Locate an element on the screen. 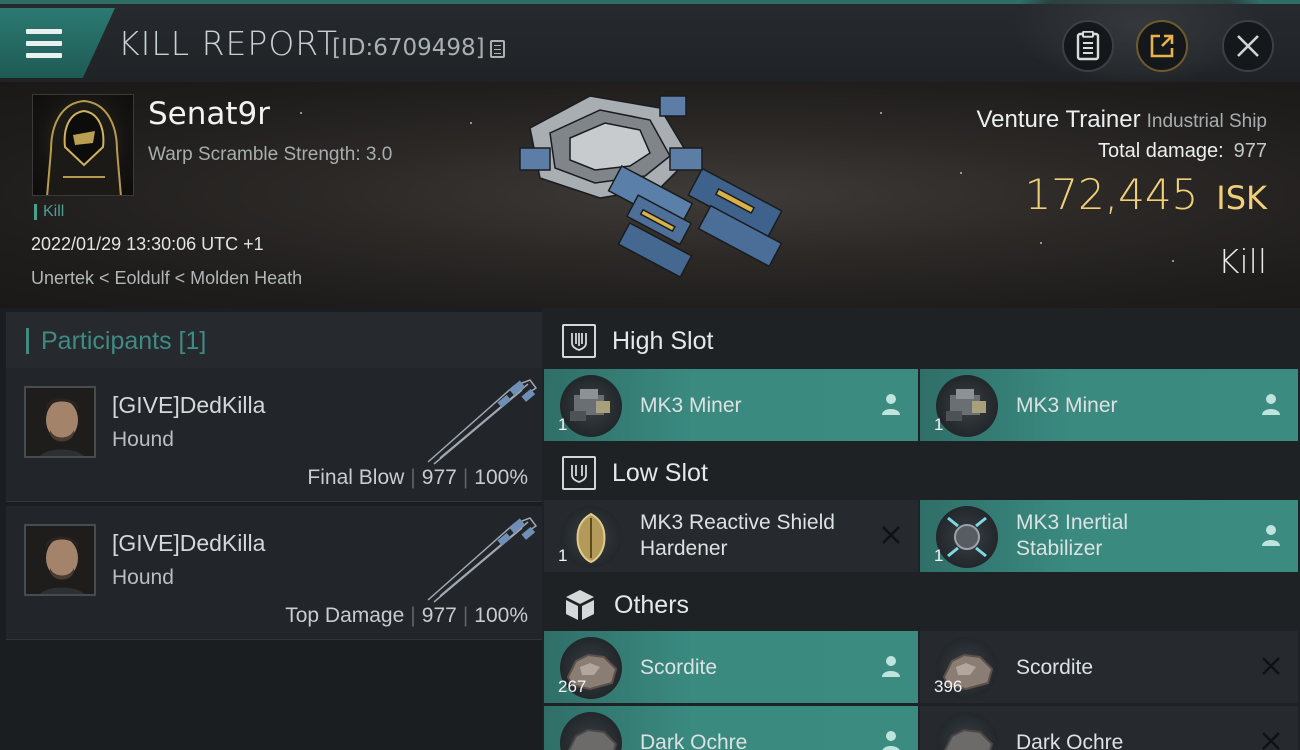 This screenshot has width=1300, height=750. close-button is located at coordinates (1248, 46).